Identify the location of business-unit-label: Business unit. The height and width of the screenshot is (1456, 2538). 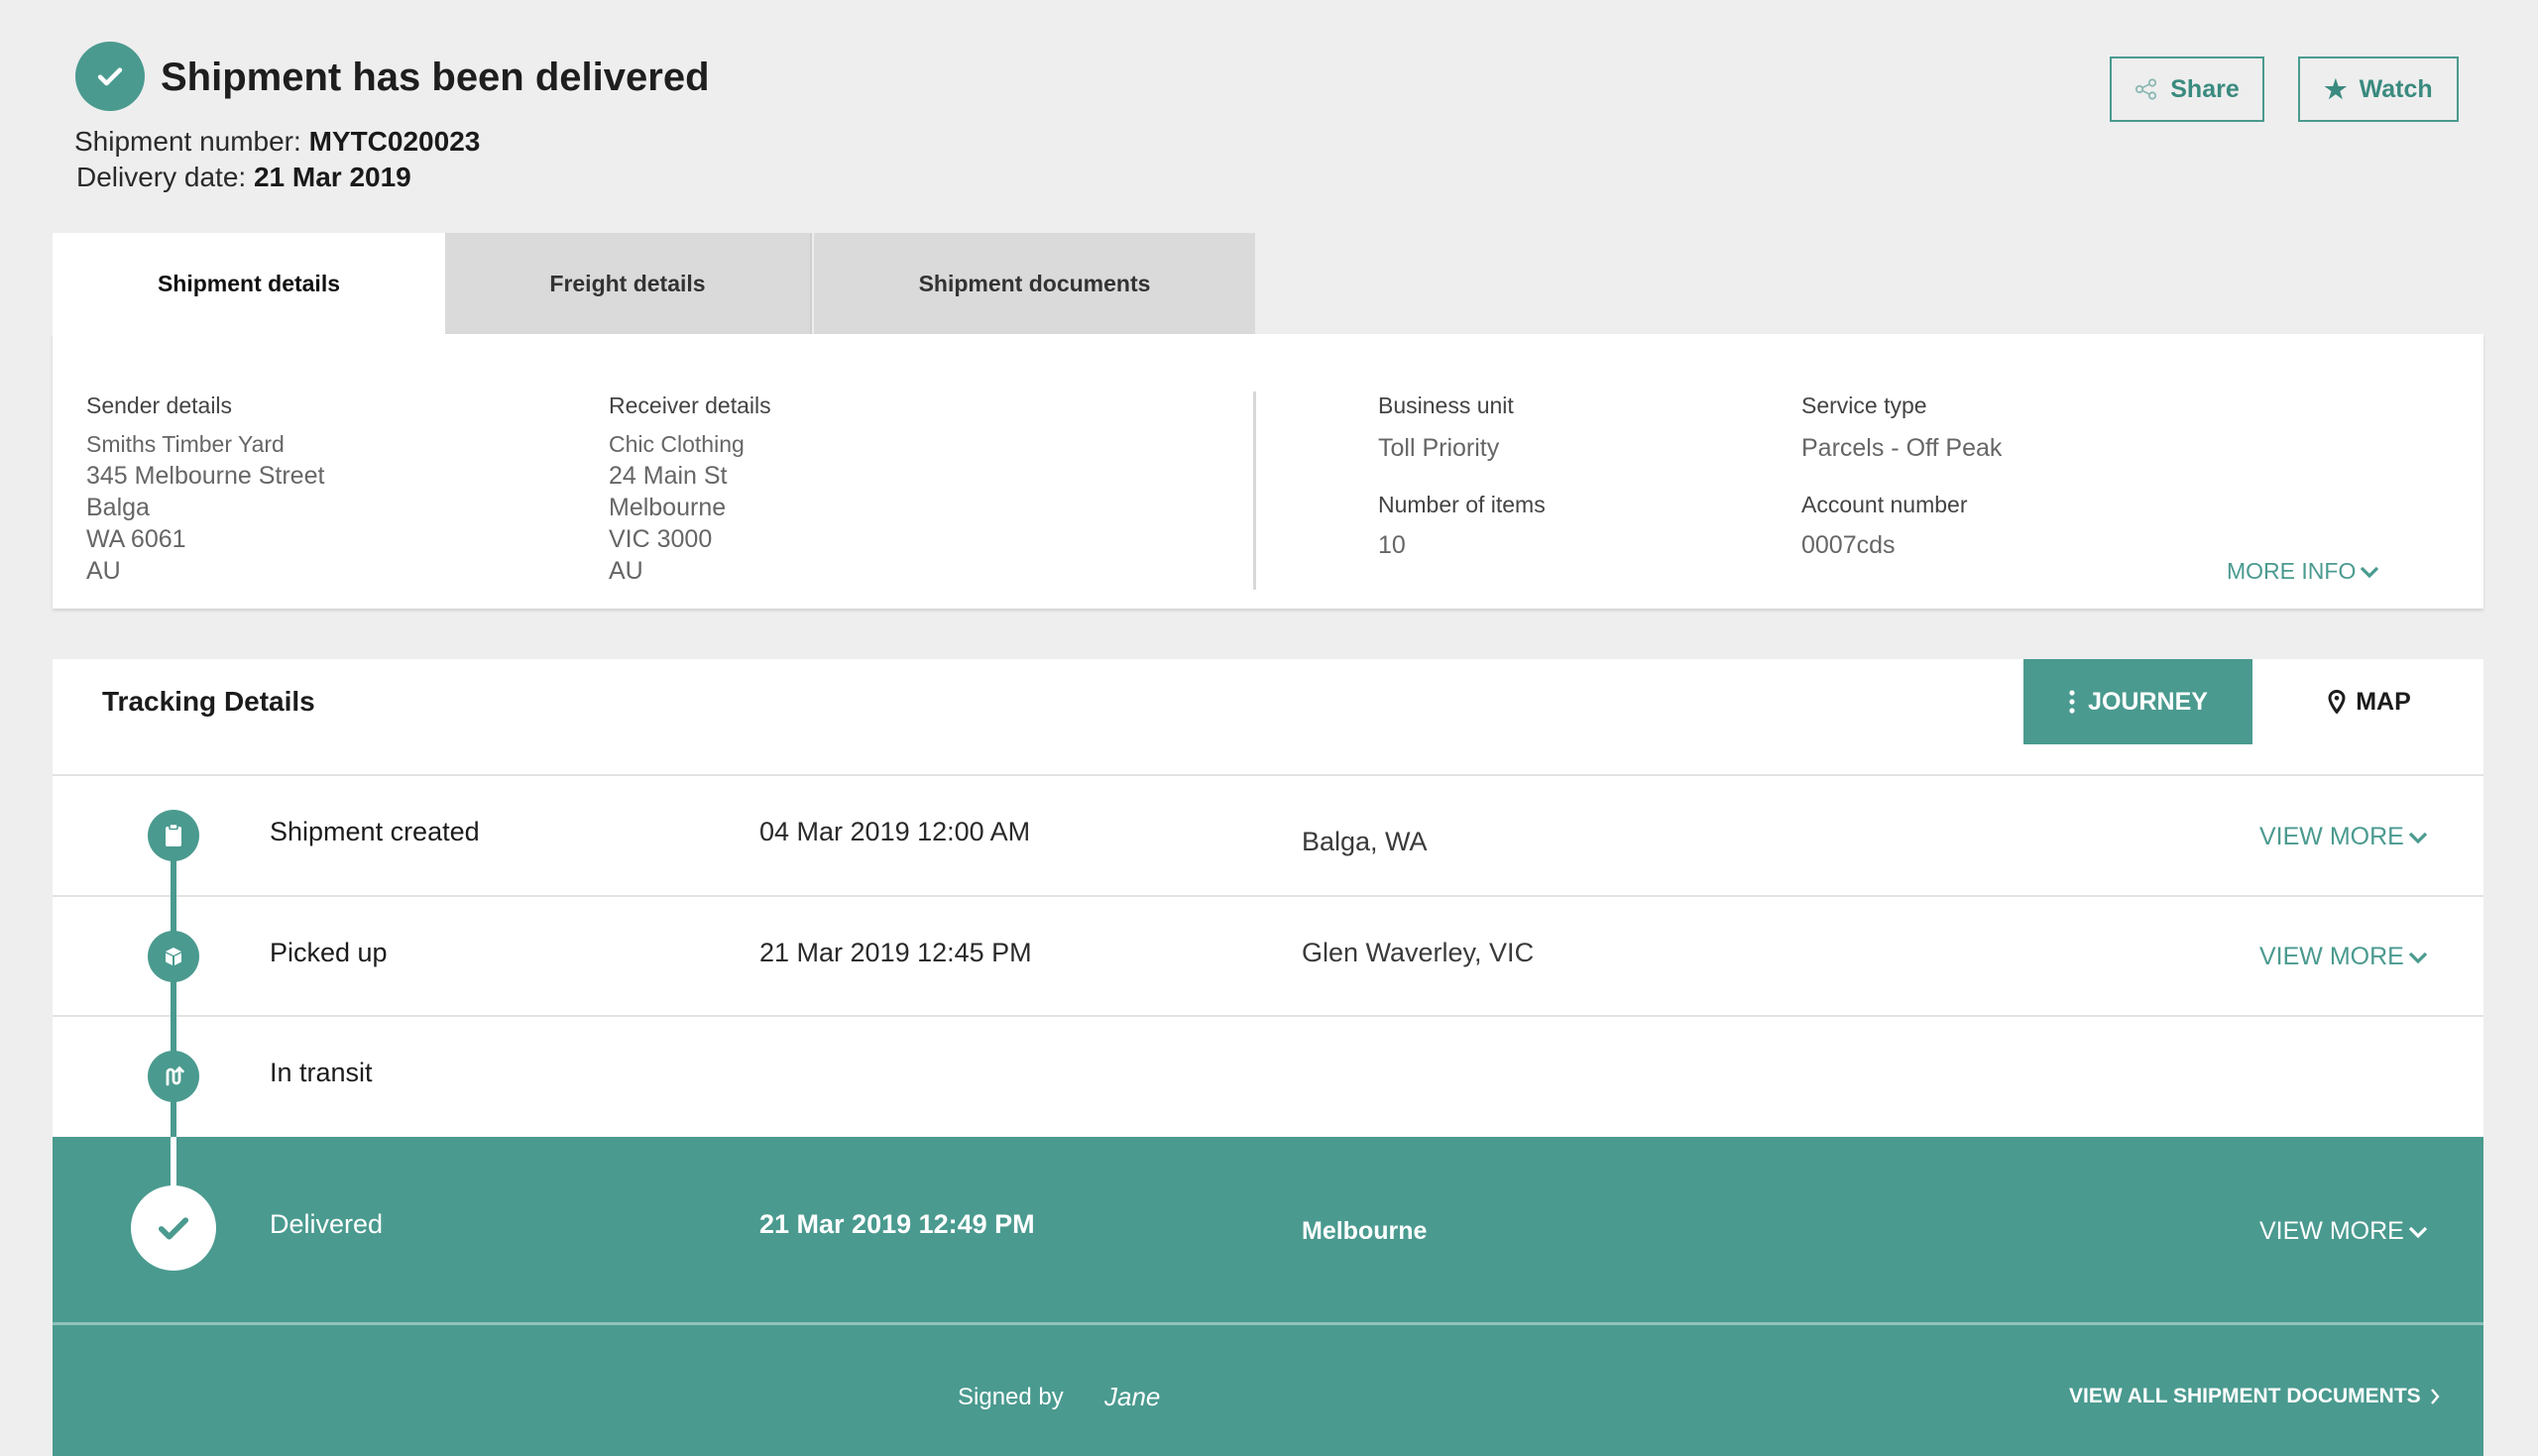
(1446, 405).